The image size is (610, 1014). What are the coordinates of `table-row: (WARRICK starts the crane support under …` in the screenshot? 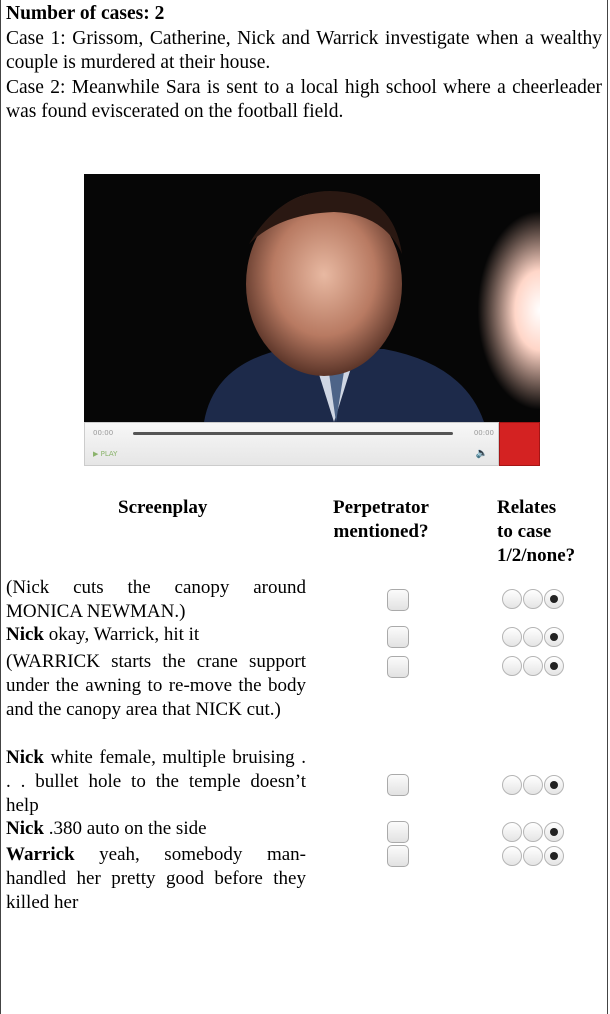 It's located at (156, 686).